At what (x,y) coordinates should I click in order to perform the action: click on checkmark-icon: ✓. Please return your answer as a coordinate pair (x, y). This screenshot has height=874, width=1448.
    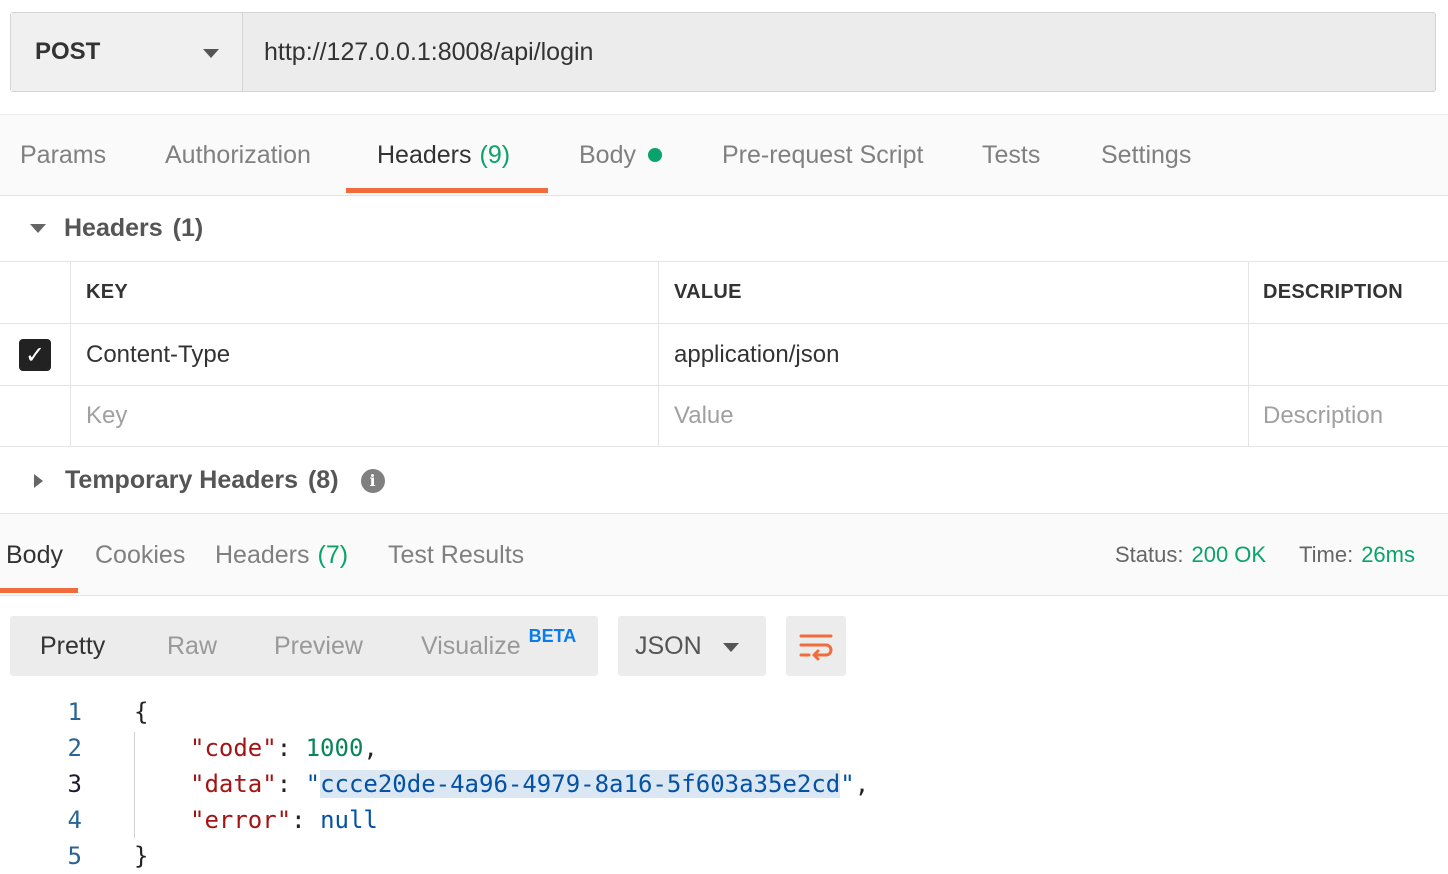
    Looking at the image, I should click on (35, 354).